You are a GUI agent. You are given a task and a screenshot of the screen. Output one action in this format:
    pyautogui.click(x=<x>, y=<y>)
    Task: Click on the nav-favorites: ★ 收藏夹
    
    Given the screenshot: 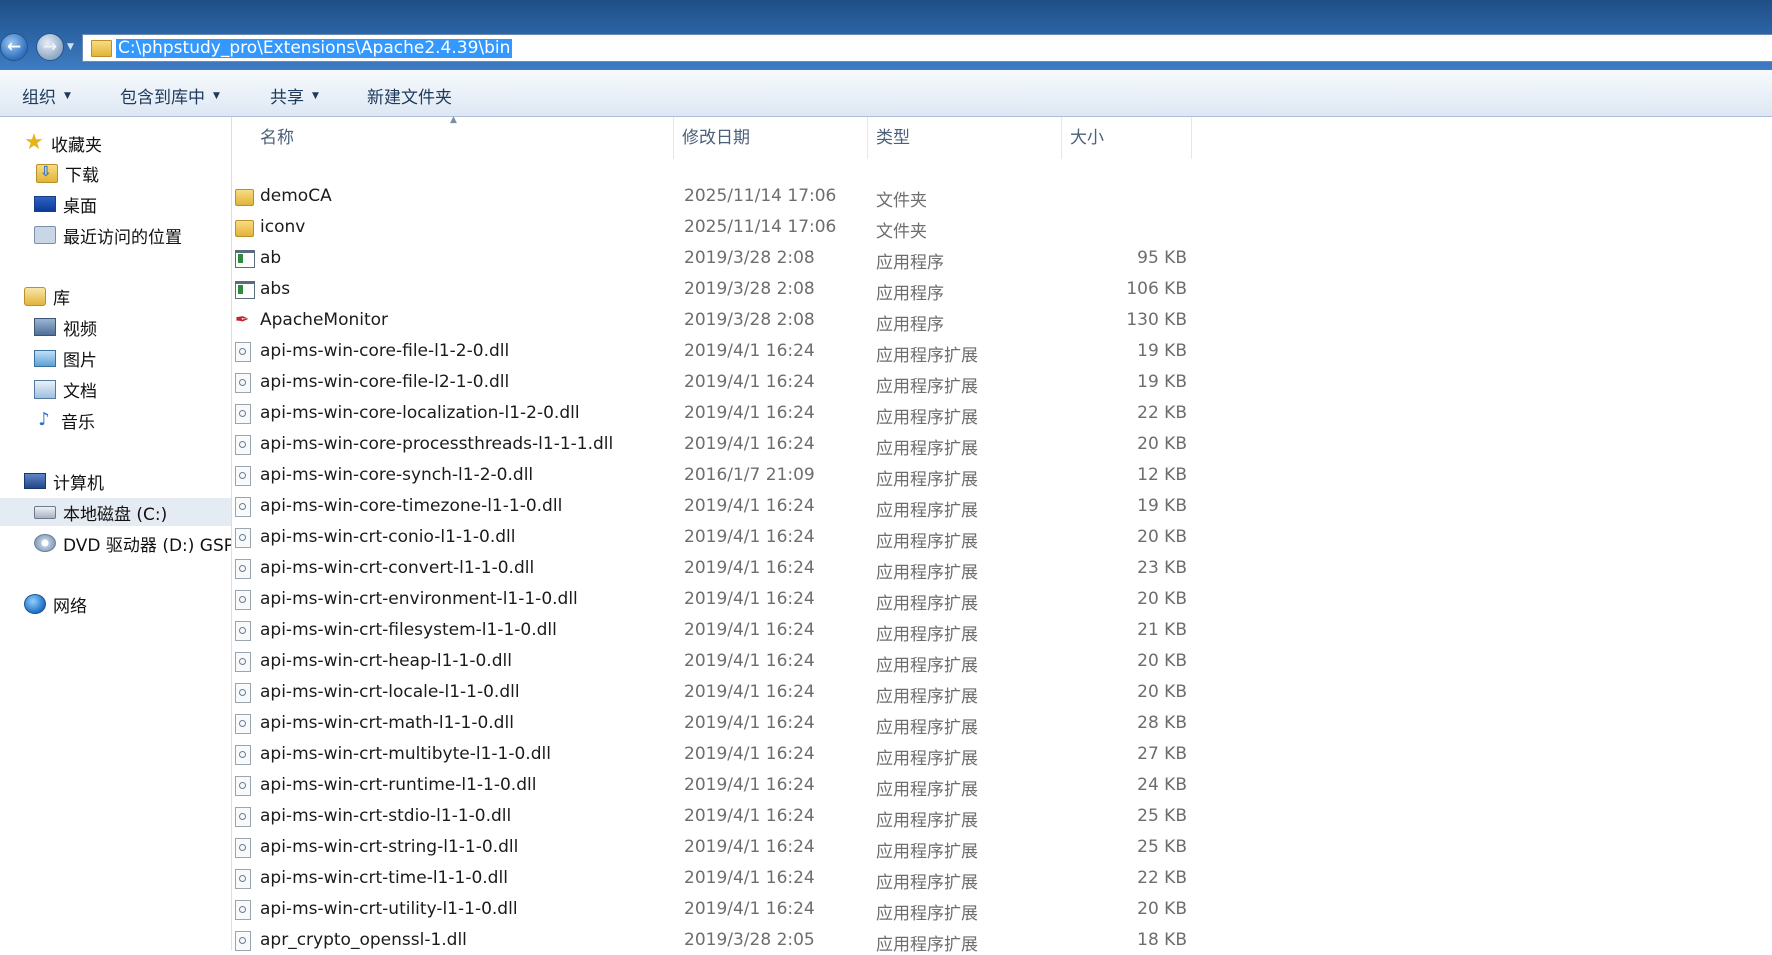 What is the action you would take?
    pyautogui.click(x=63, y=143)
    